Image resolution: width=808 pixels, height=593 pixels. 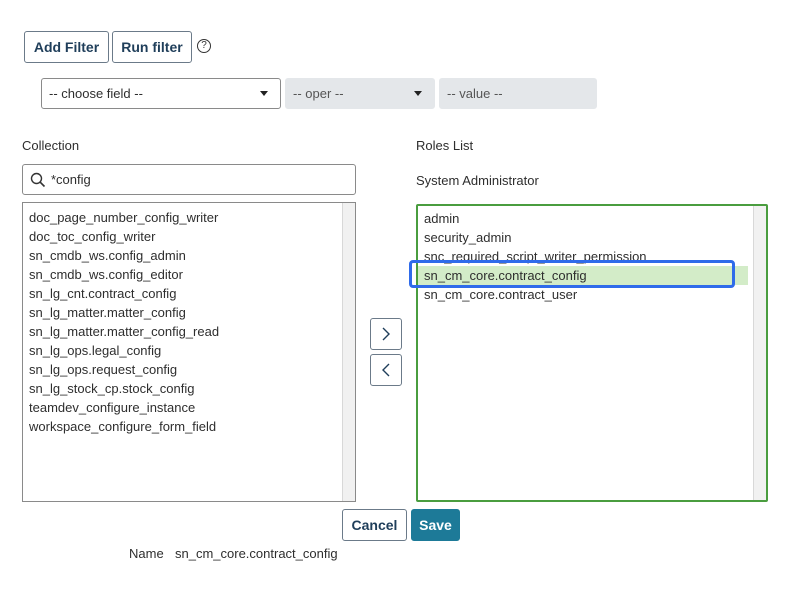 What do you see at coordinates (477, 180) in the screenshot?
I see `roles-list-subheading: System Administrator` at bounding box center [477, 180].